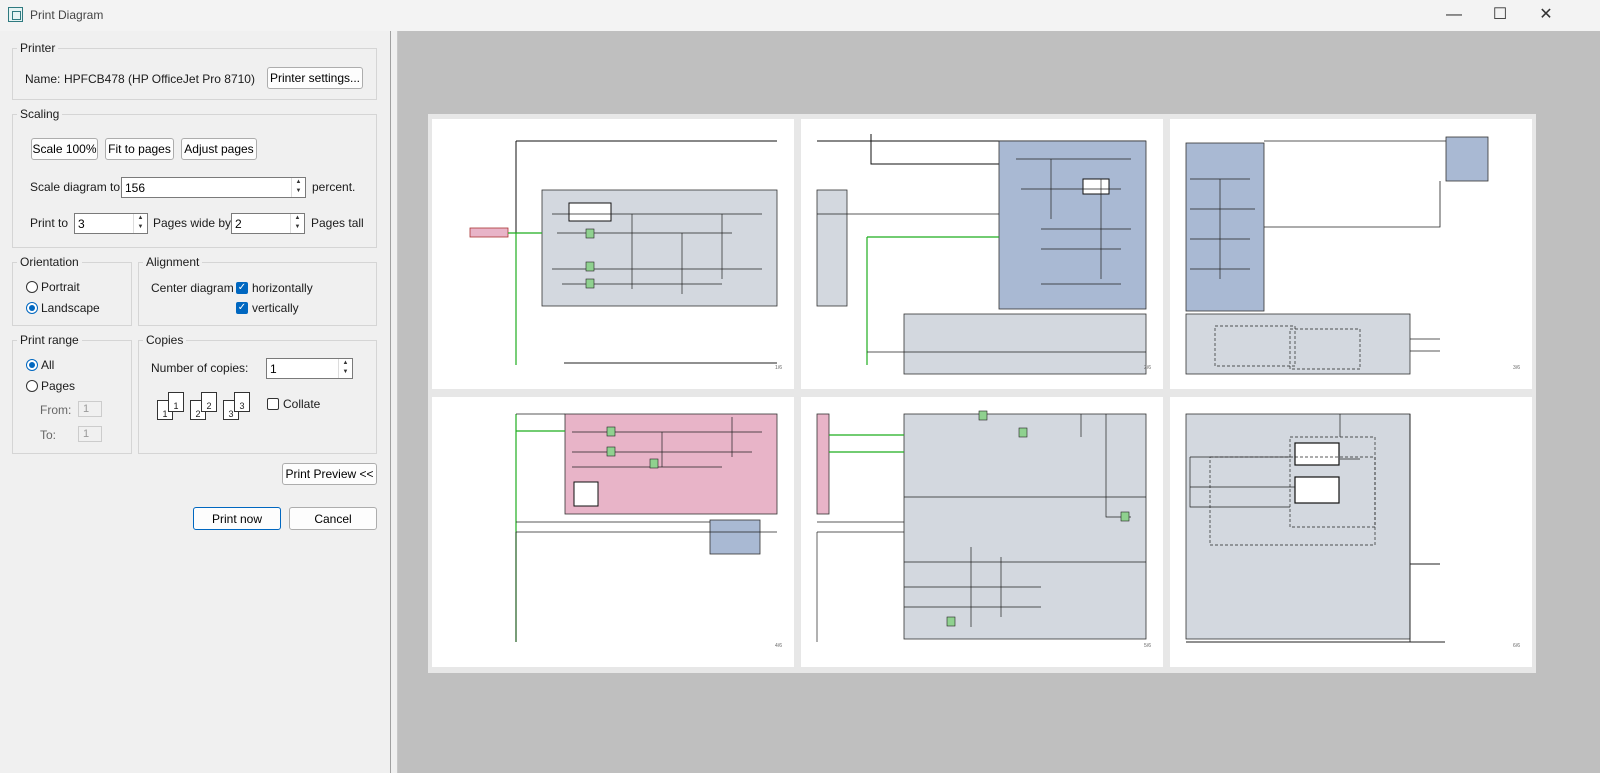 The image size is (1600, 773). What do you see at coordinates (333, 518) in the screenshot?
I see `cancel-button: Cancel` at bounding box center [333, 518].